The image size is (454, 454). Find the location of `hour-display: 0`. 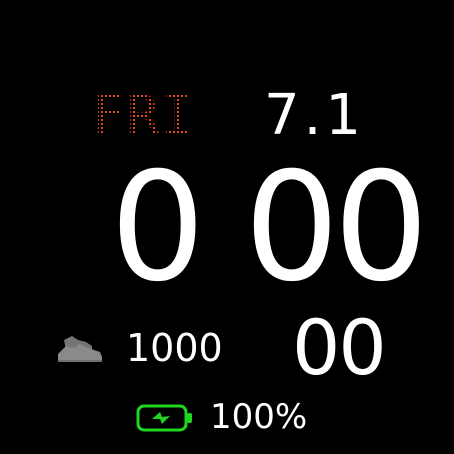

hour-display: 0 is located at coordinates (158, 228).